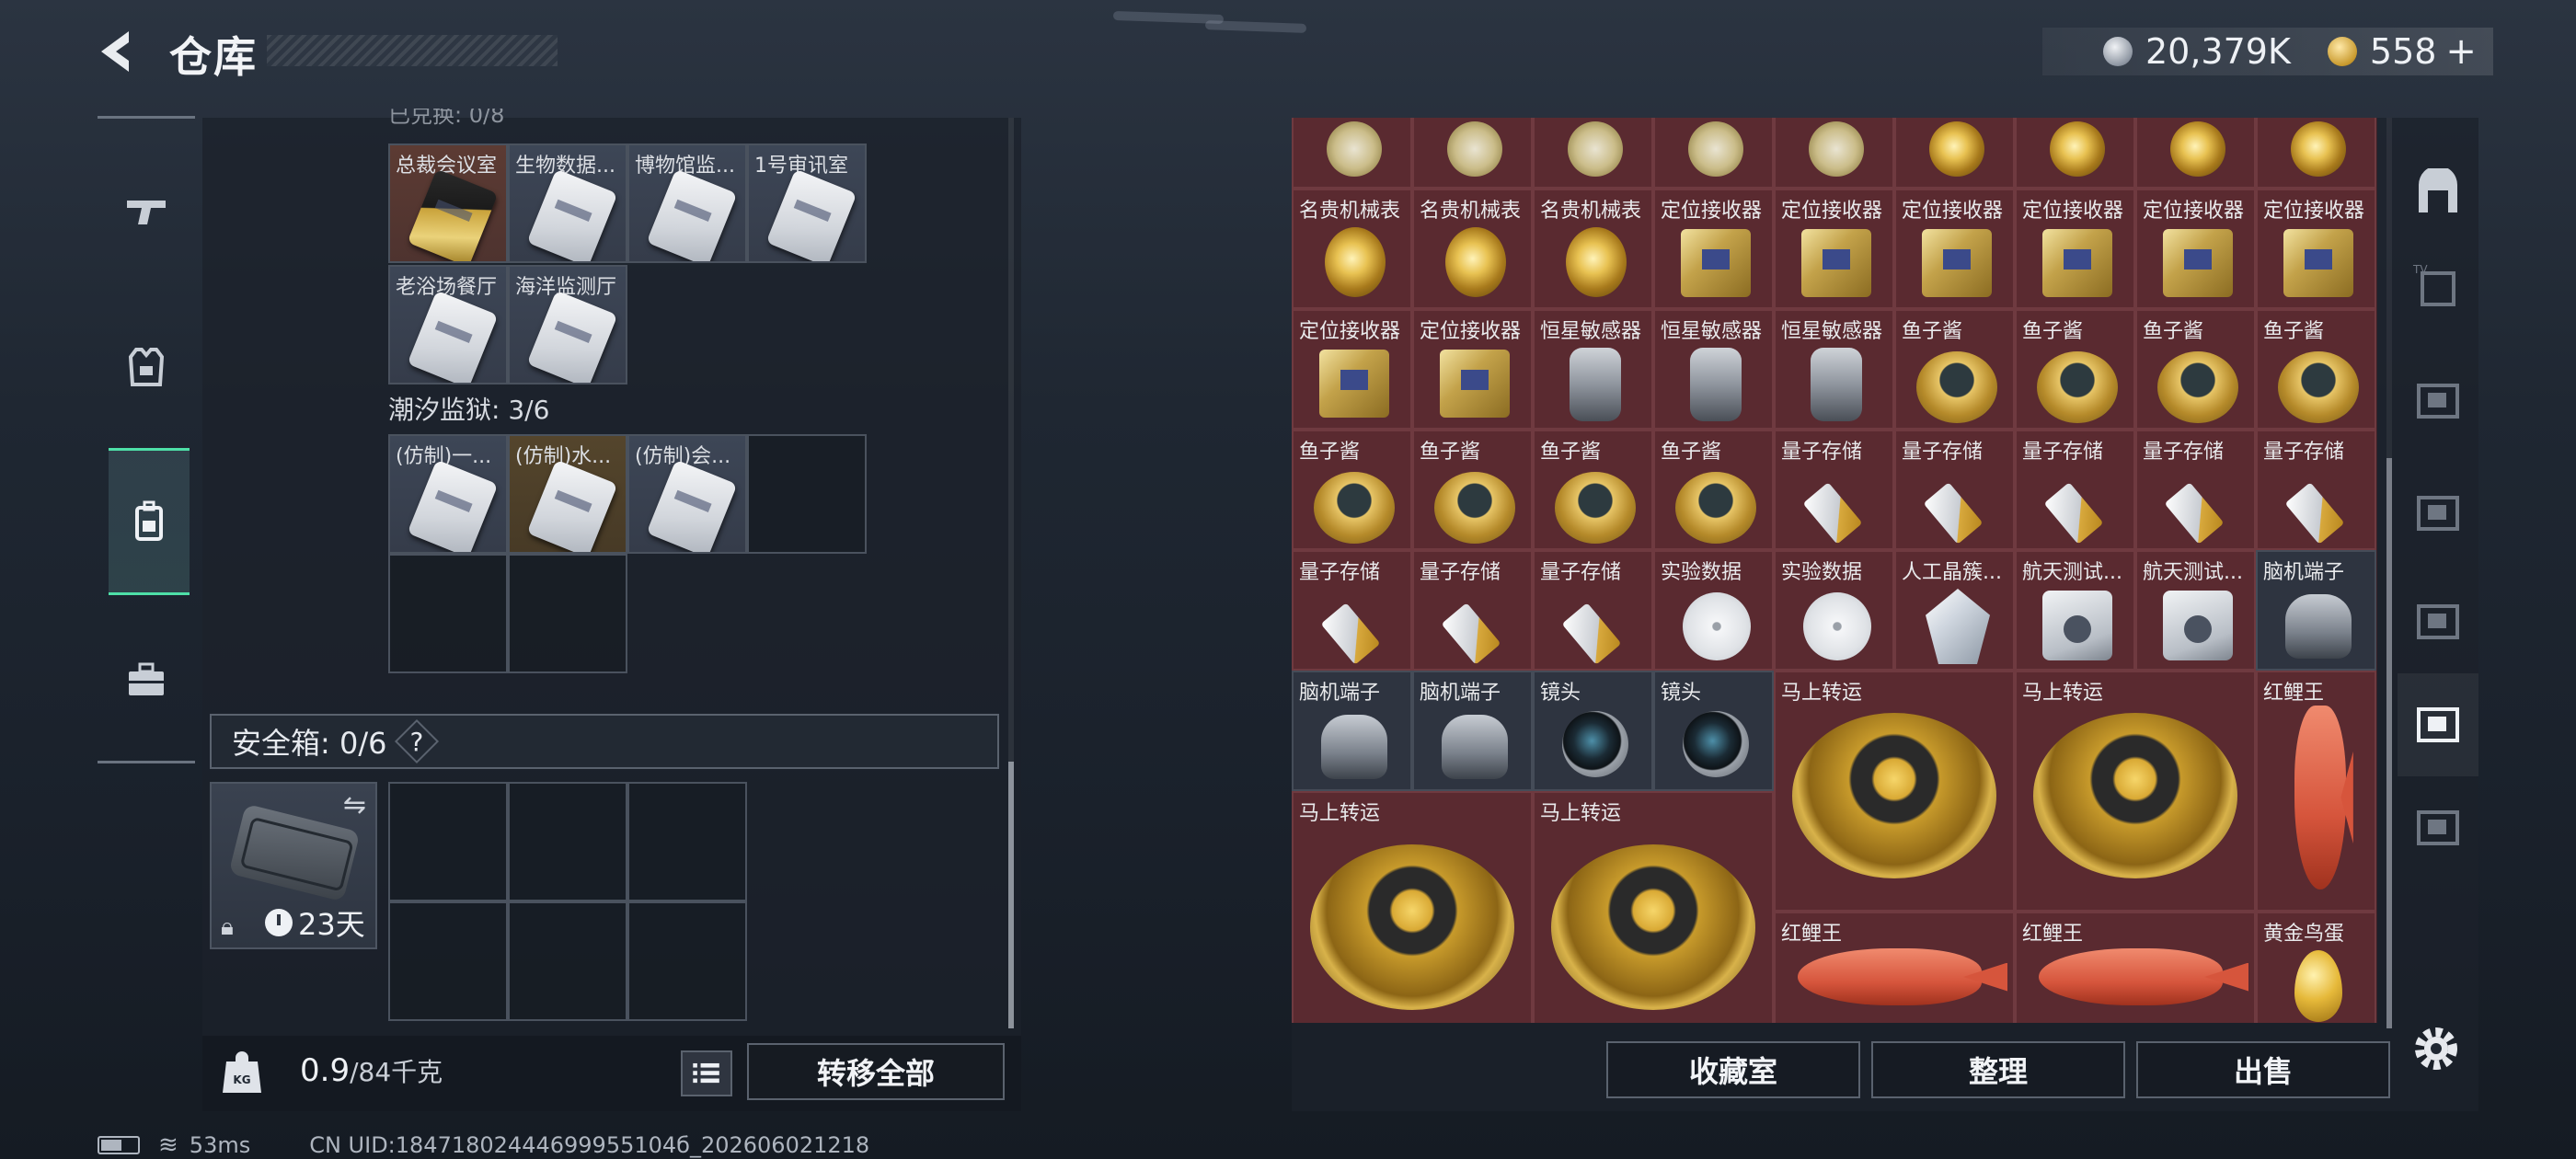  What do you see at coordinates (2197, 51) in the screenshot?
I see `silver-currency: 20,379K` at bounding box center [2197, 51].